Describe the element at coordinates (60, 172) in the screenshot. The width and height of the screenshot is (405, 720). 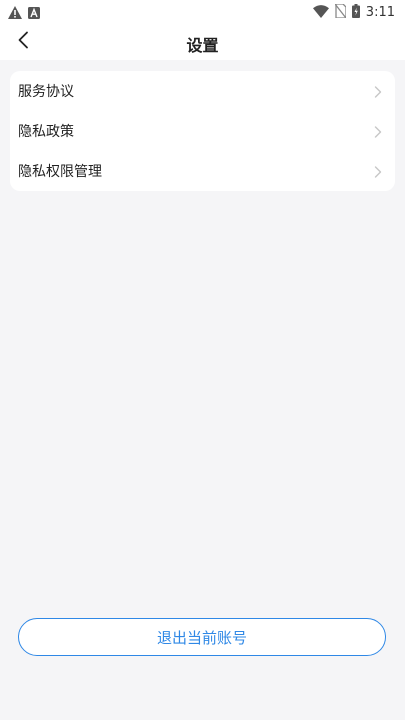
I see `settings-item-label: 隐私权限管理` at that location.